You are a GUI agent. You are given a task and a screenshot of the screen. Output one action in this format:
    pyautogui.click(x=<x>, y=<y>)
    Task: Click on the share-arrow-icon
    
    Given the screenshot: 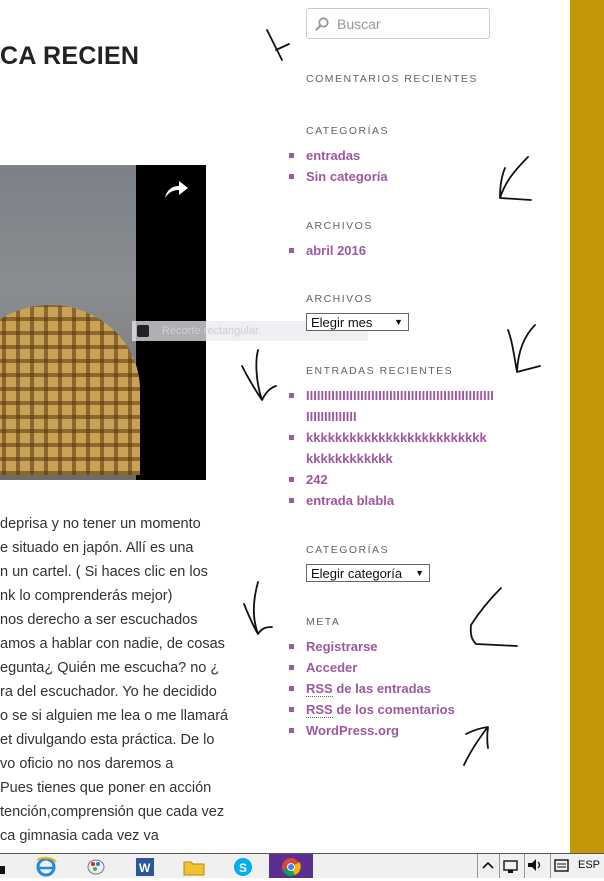 What is the action you would take?
    pyautogui.click(x=176, y=189)
    